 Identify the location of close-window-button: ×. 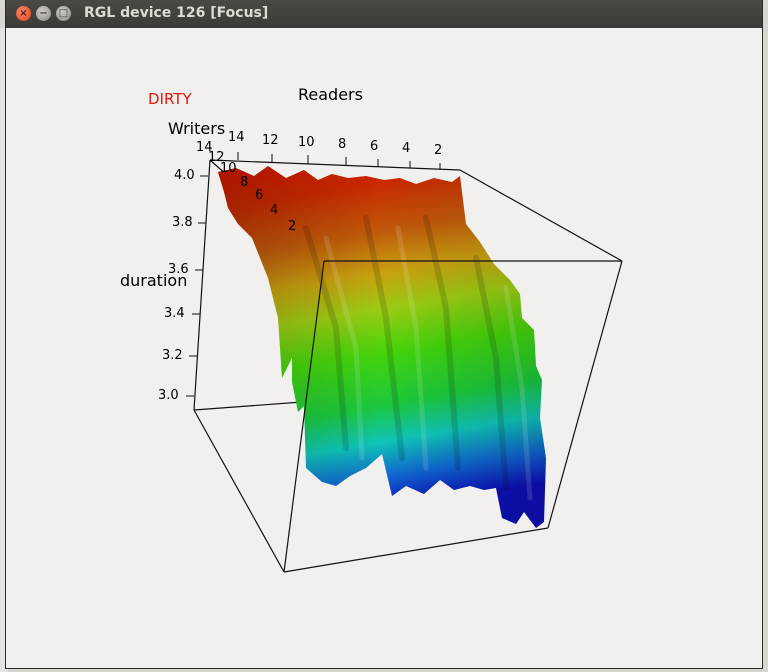
(23, 13).